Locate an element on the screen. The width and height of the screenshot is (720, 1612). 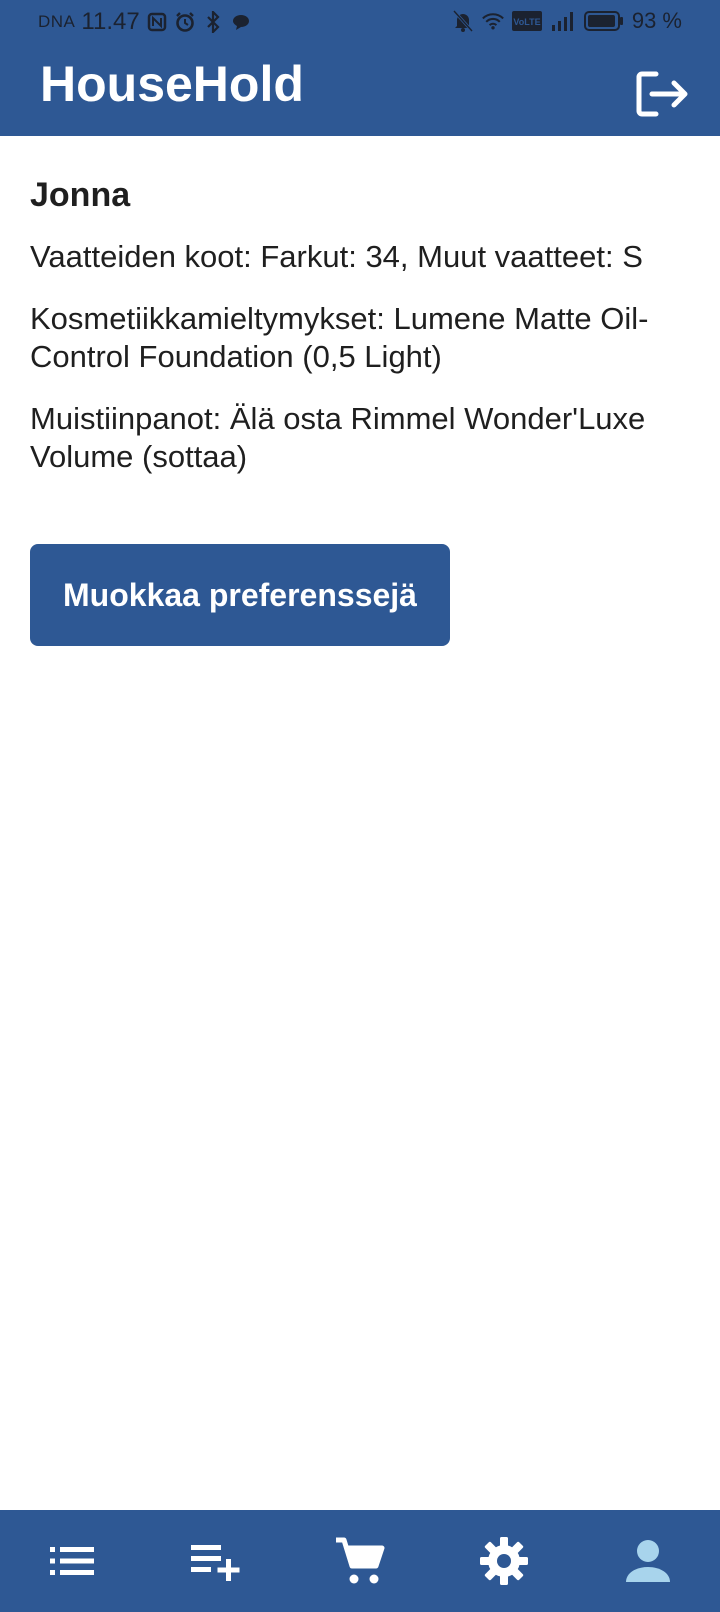
status-bar-right: VoLTE 93 % is located at coordinates (567, 21).